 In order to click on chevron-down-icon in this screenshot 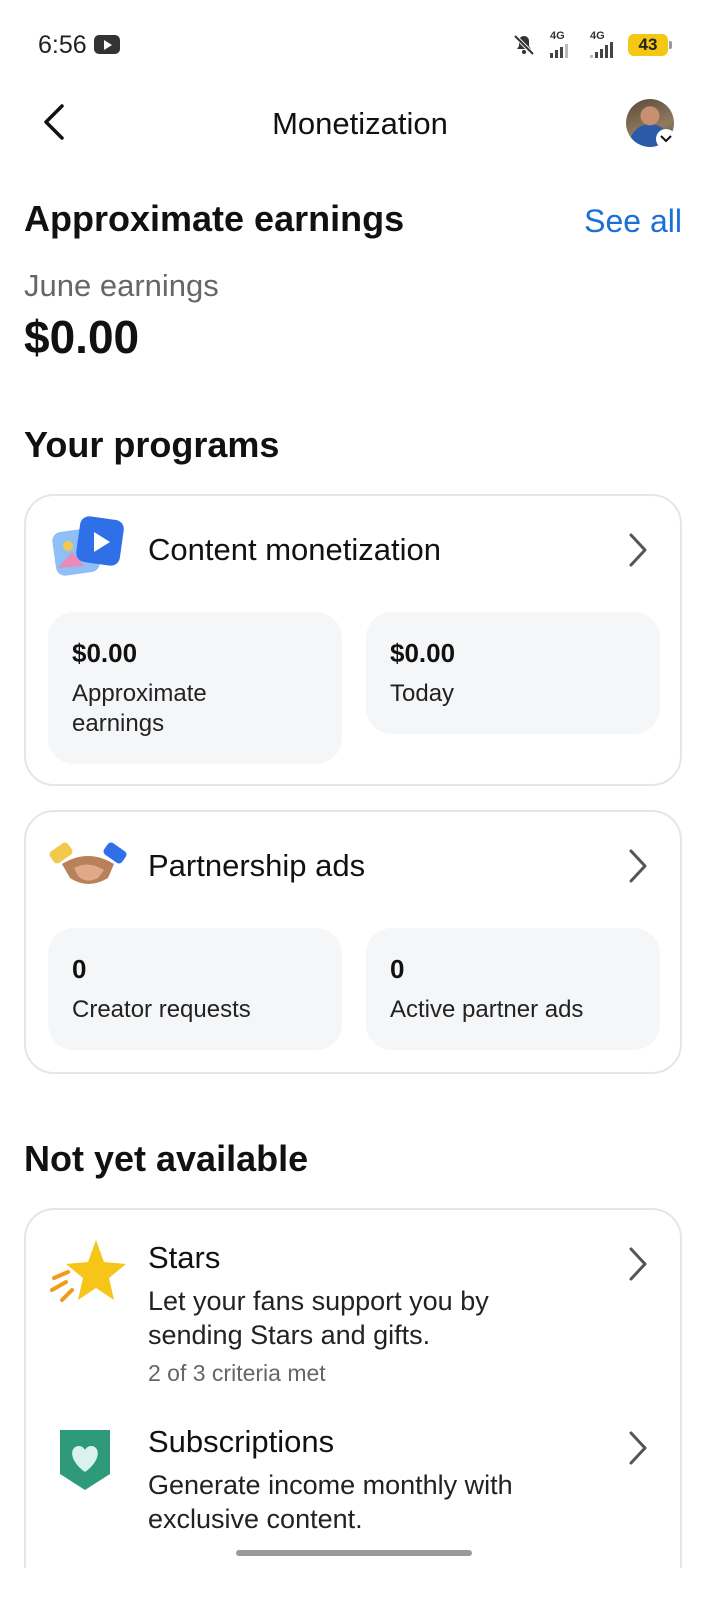, I will do `click(666, 139)`.